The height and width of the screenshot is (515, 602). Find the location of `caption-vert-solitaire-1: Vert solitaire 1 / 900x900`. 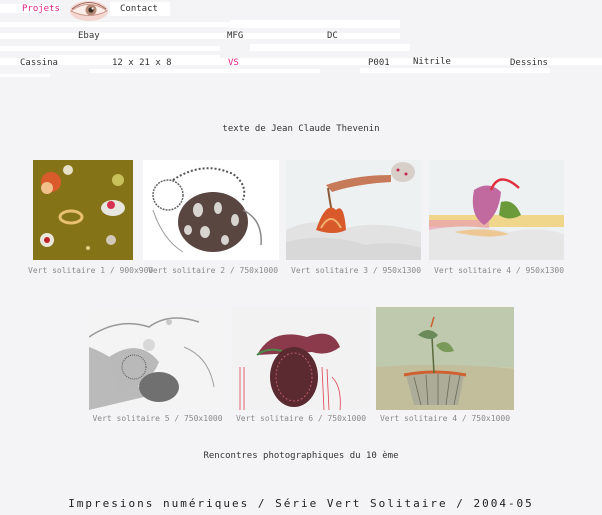

caption-vert-solitaire-1: Vert solitaire 1 / 900x900 is located at coordinates (91, 270).